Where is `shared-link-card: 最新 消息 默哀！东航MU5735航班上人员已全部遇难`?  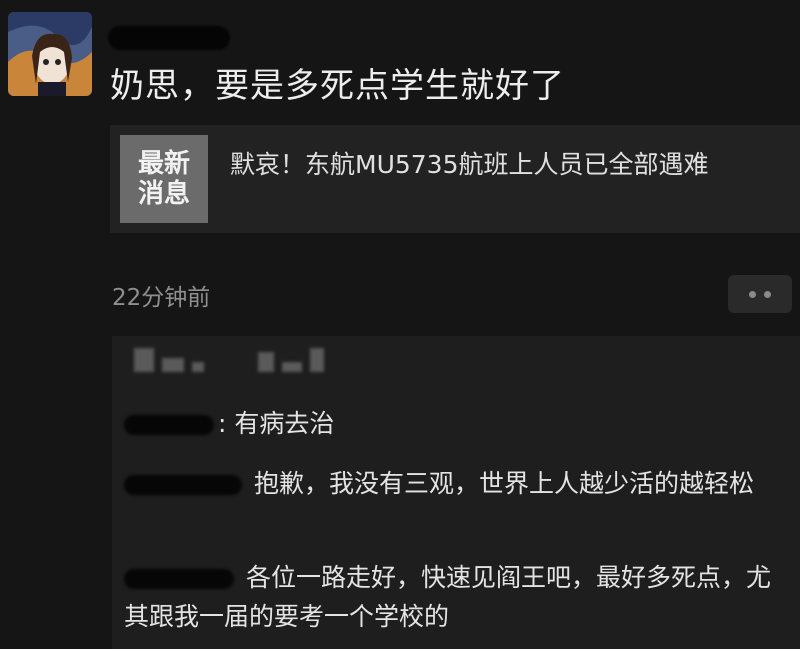
shared-link-card: 最新 消息 默哀！东航MU5735航班上人员已全部遇难 is located at coordinates (455, 179).